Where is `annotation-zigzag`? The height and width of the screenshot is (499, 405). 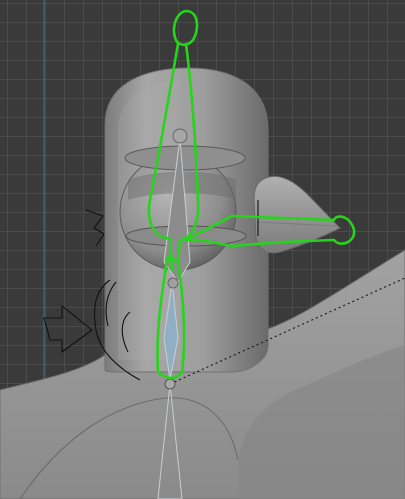
annotation-zigzag is located at coordinates (95, 228).